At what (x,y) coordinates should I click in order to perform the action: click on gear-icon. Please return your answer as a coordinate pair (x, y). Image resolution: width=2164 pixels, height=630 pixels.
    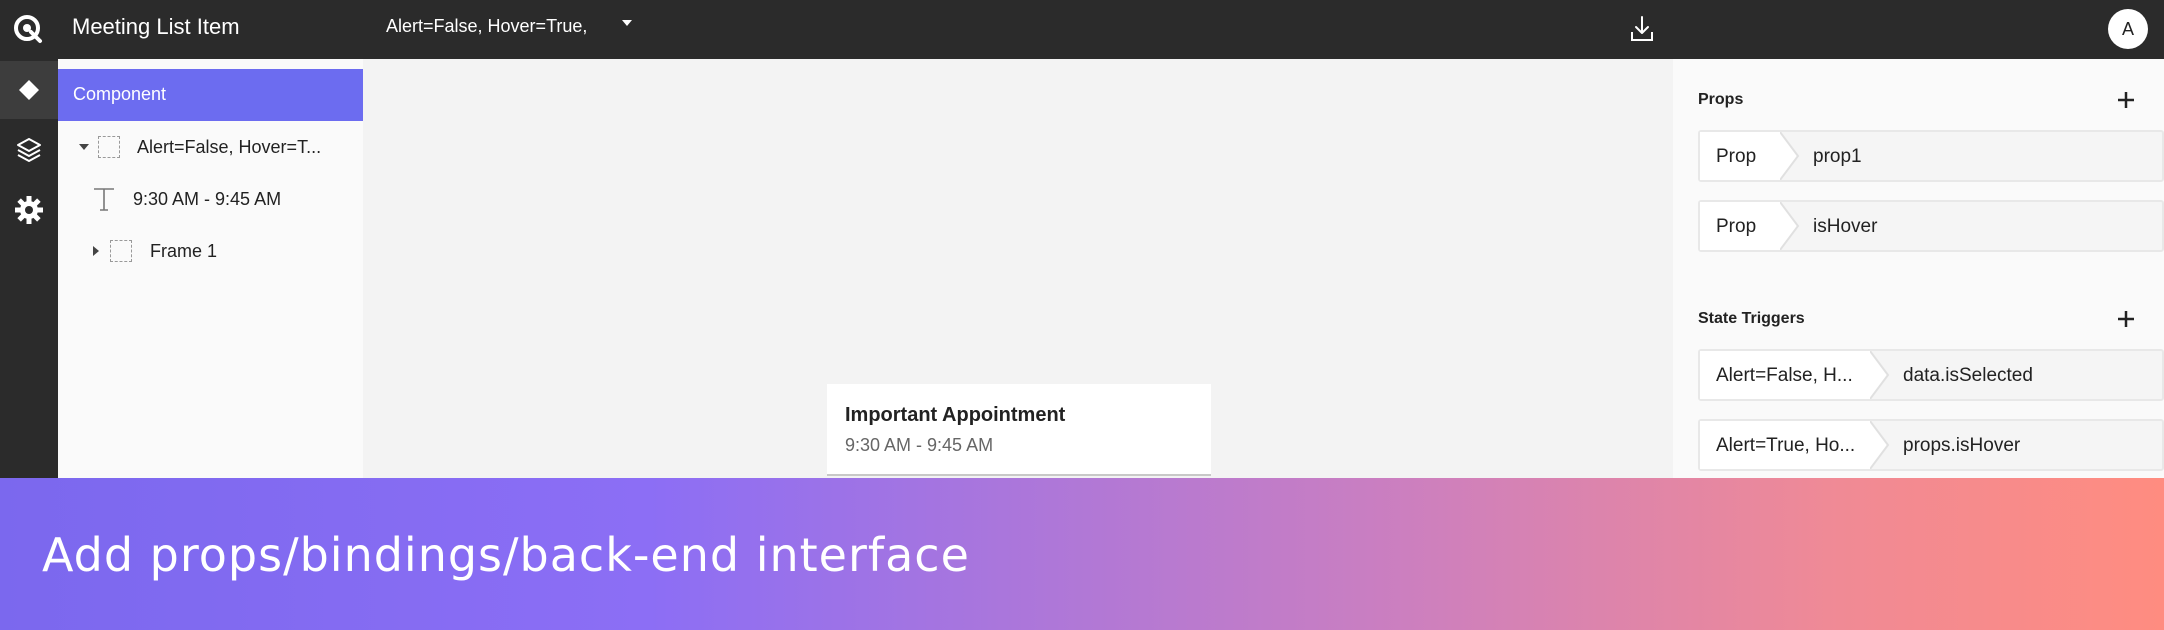
    Looking at the image, I should click on (29, 210).